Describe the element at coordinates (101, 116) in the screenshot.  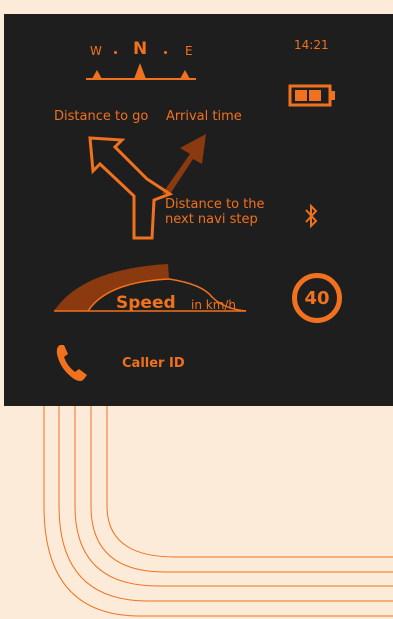
I see `distance-to-go-label: Distance to go` at that location.